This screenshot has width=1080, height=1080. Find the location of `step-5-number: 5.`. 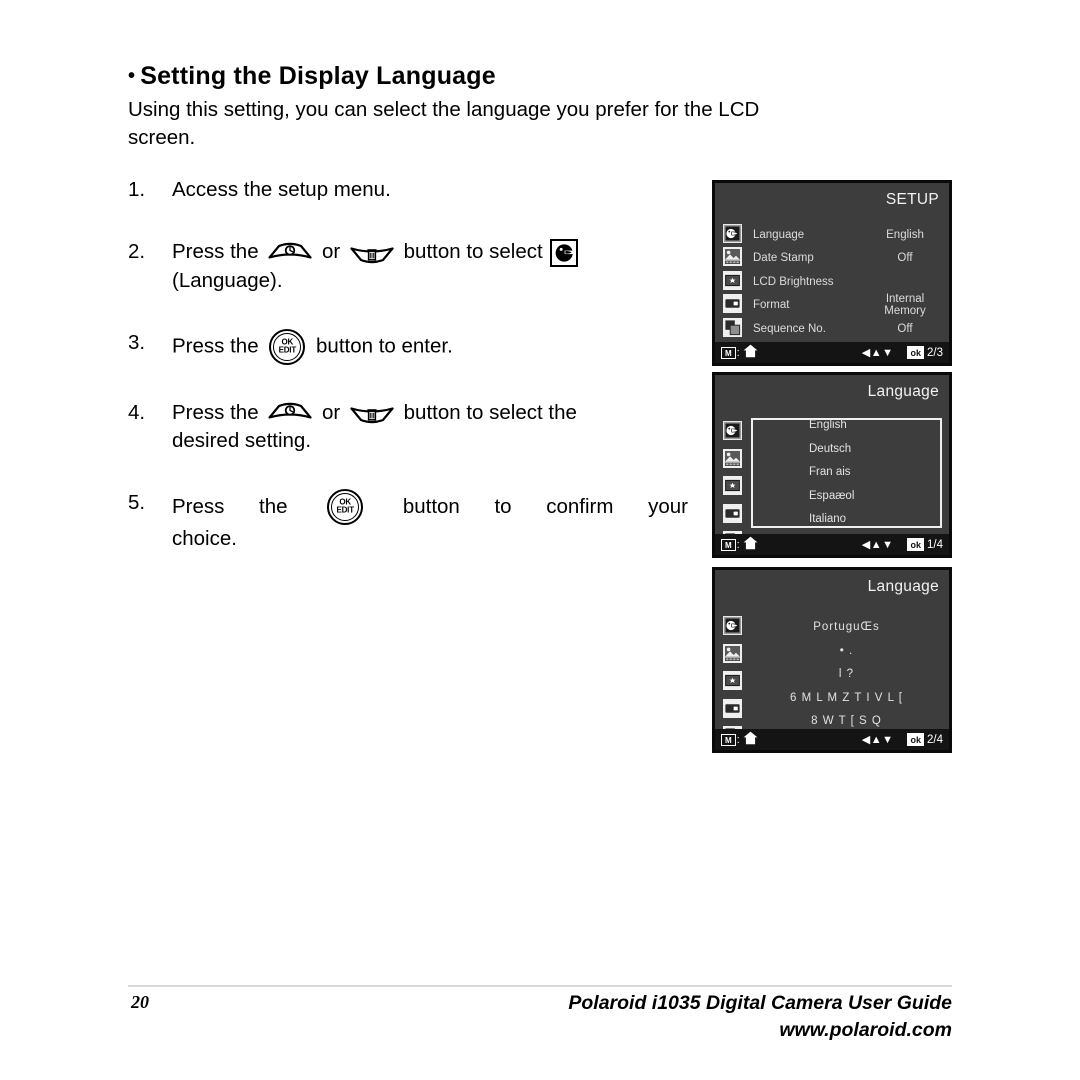

step-5-number: 5. is located at coordinates (137, 502).